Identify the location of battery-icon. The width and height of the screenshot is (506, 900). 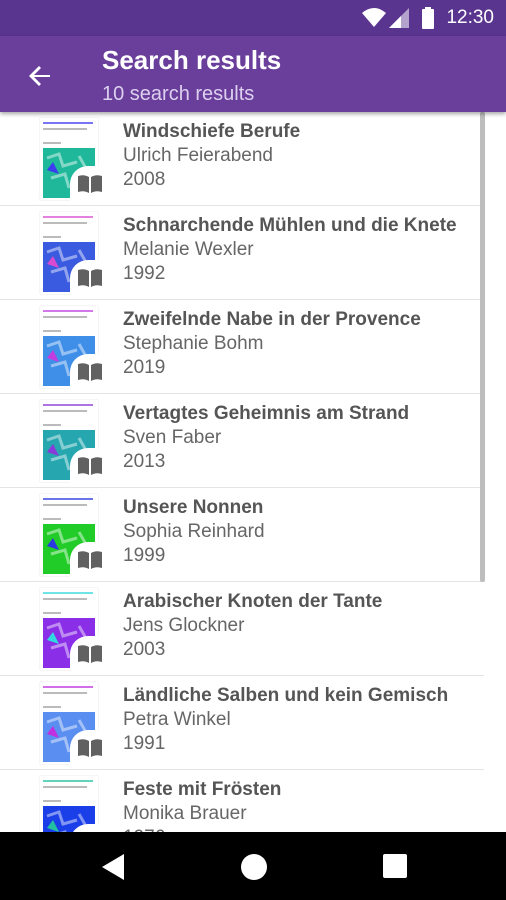
(428, 18).